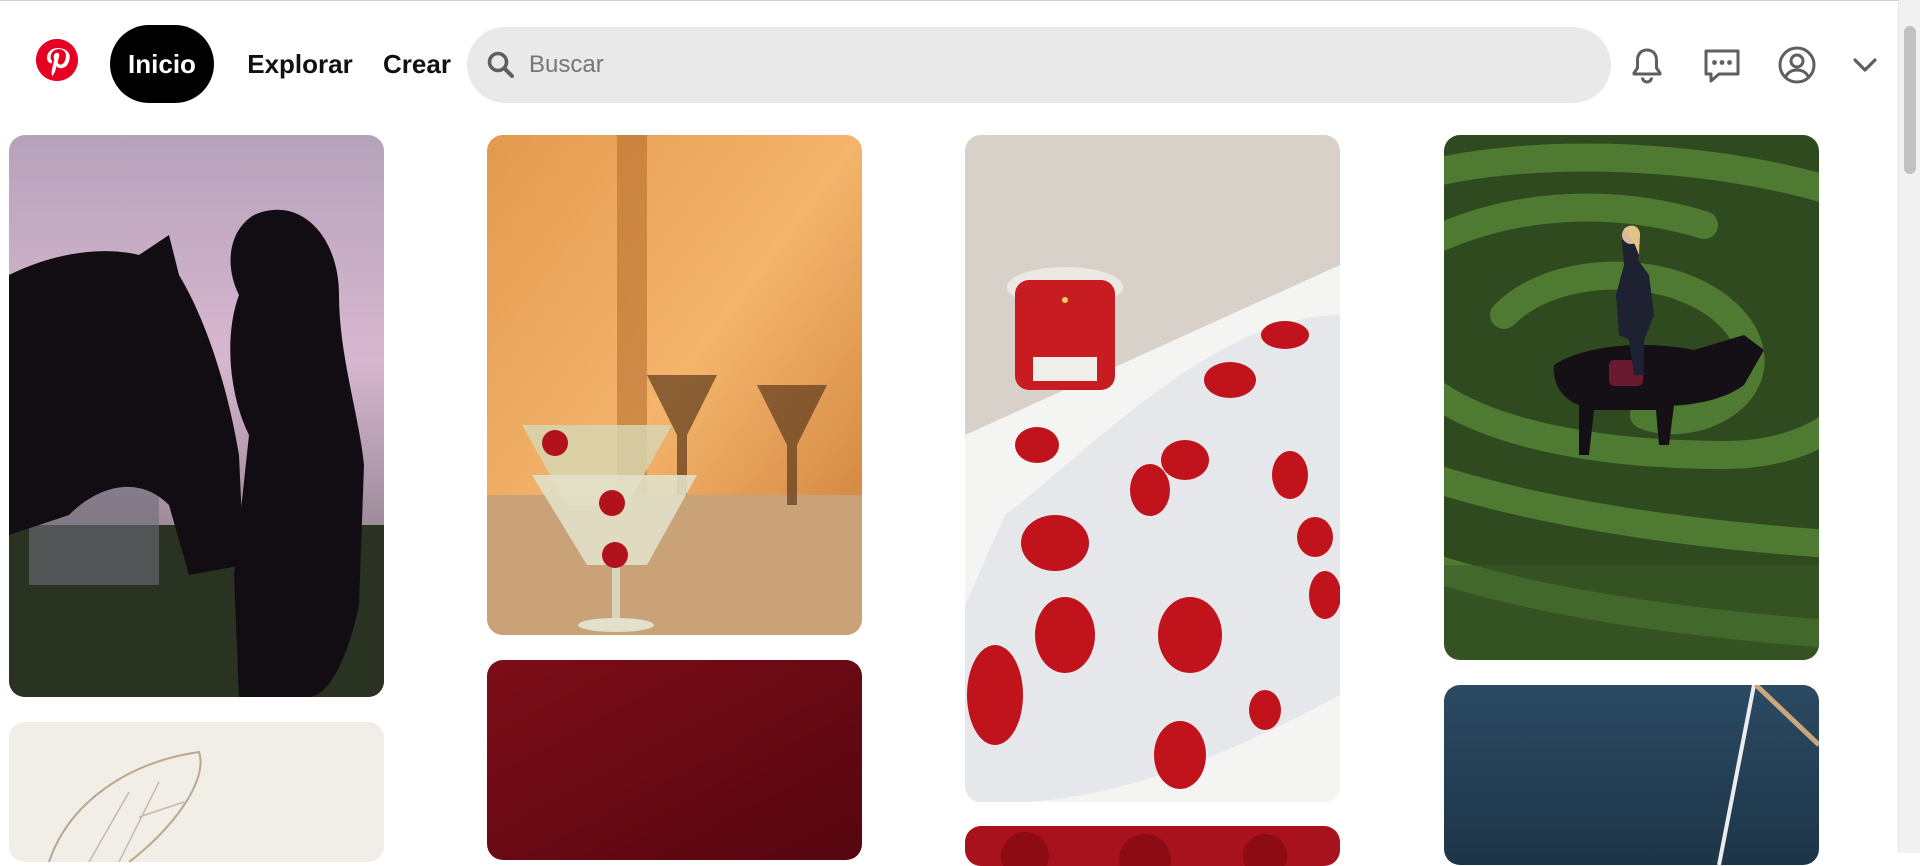 Image resolution: width=1920 pixels, height=866 pixels. Describe the element at coordinates (1152, 846) in the screenshot. I see `pin-red-roses` at that location.